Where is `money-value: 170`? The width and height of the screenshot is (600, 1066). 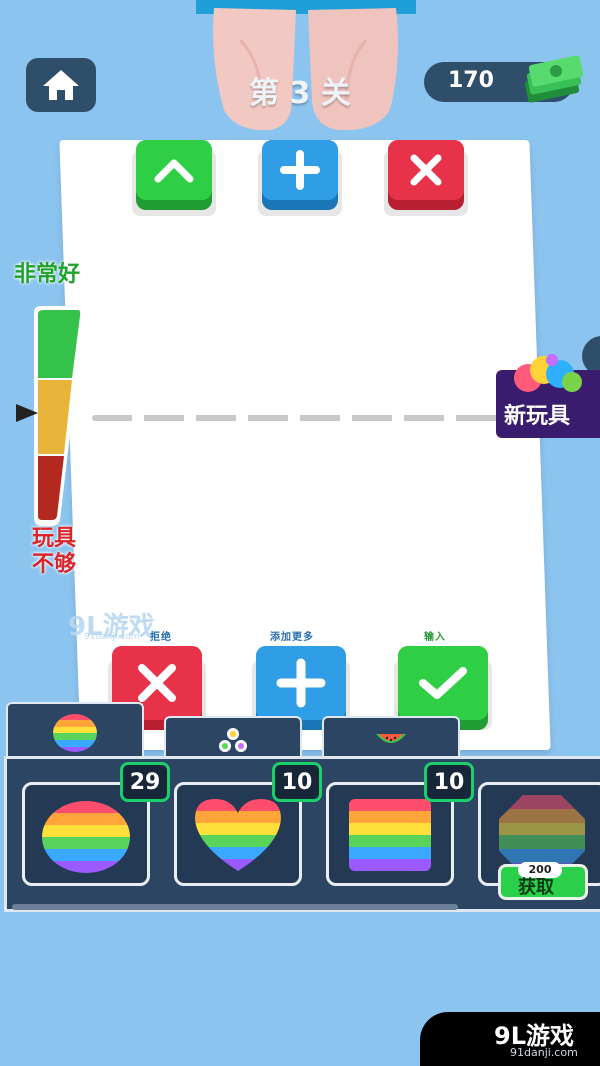
money-value: 170 is located at coordinates (471, 80).